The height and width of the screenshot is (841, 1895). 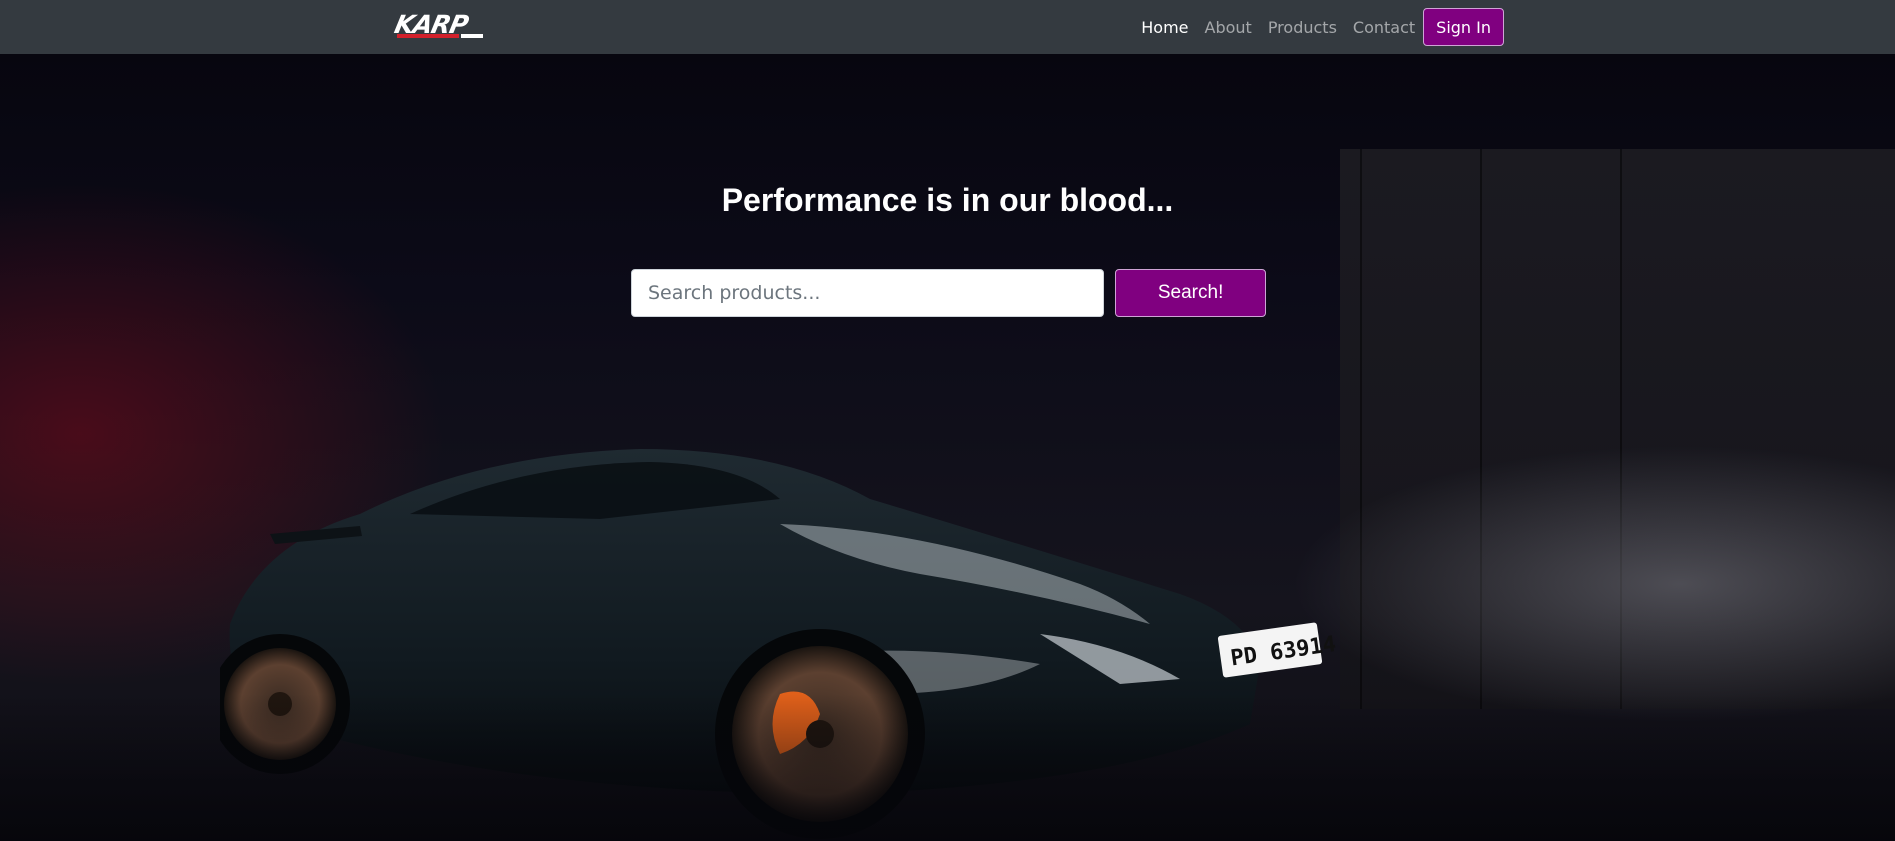 I want to click on nav-link-about: About, so click(x=1228, y=27).